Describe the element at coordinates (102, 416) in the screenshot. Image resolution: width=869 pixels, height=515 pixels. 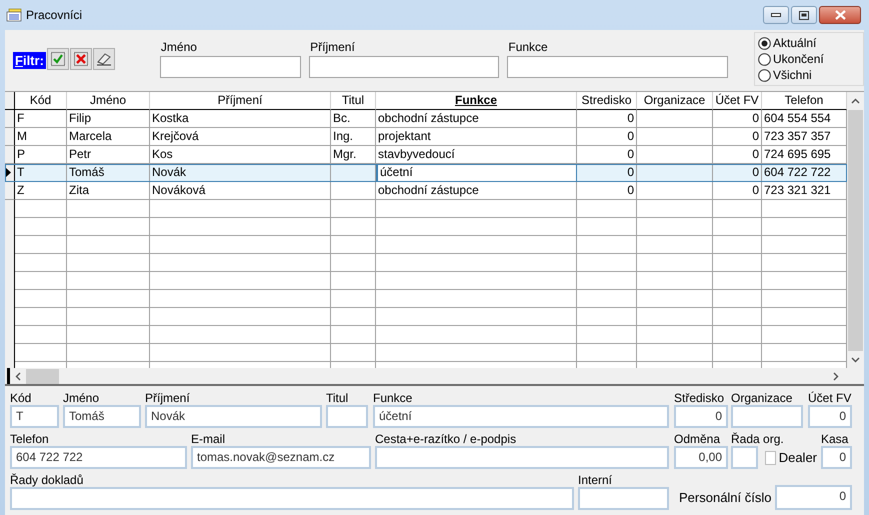
I see `input-field: Tomáš` at that location.